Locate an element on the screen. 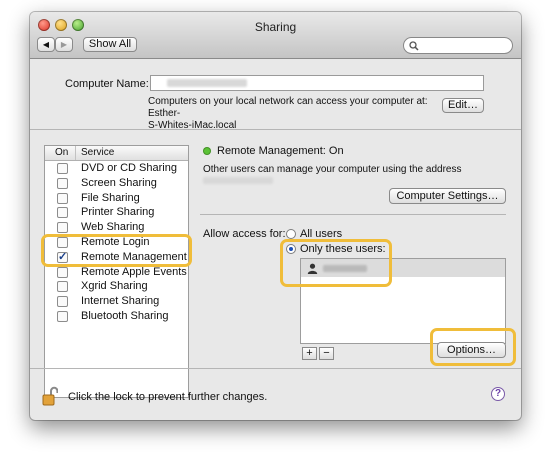  status-title: Remote Management: On is located at coordinates (280, 151).